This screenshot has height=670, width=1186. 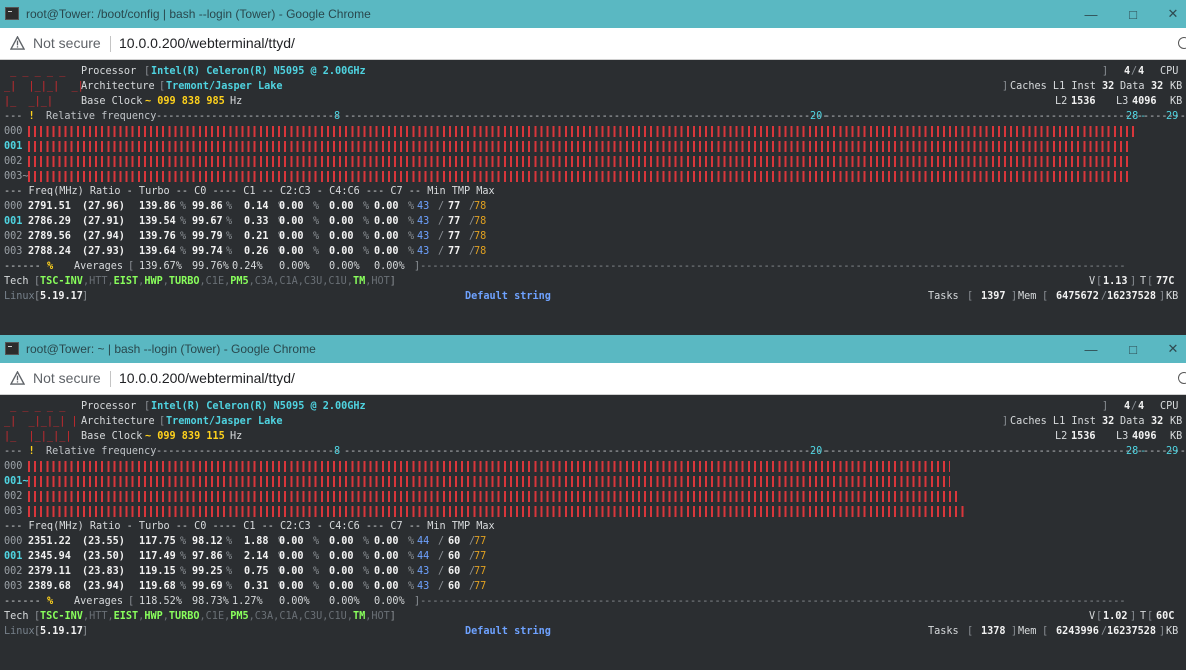 What do you see at coordinates (98, 616) in the screenshot?
I see `tech-flag-htt: HTT` at bounding box center [98, 616].